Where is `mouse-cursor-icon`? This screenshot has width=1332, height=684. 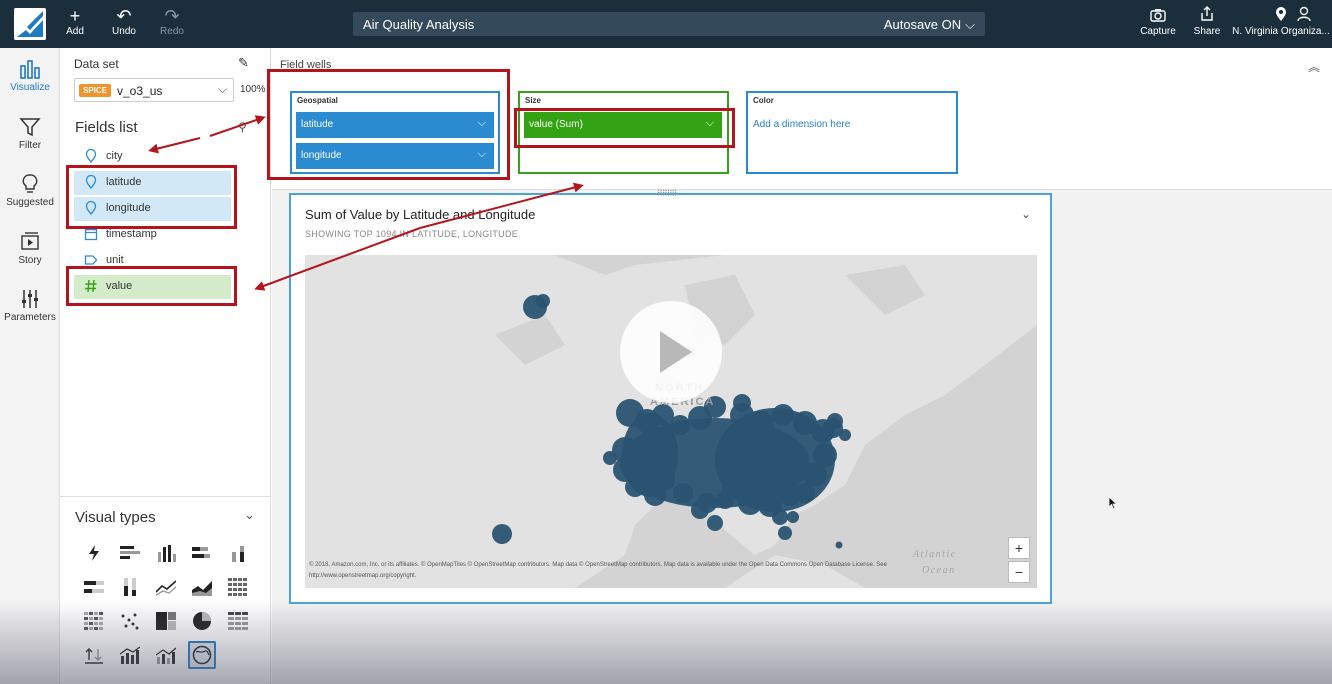 mouse-cursor-icon is located at coordinates (1113, 503).